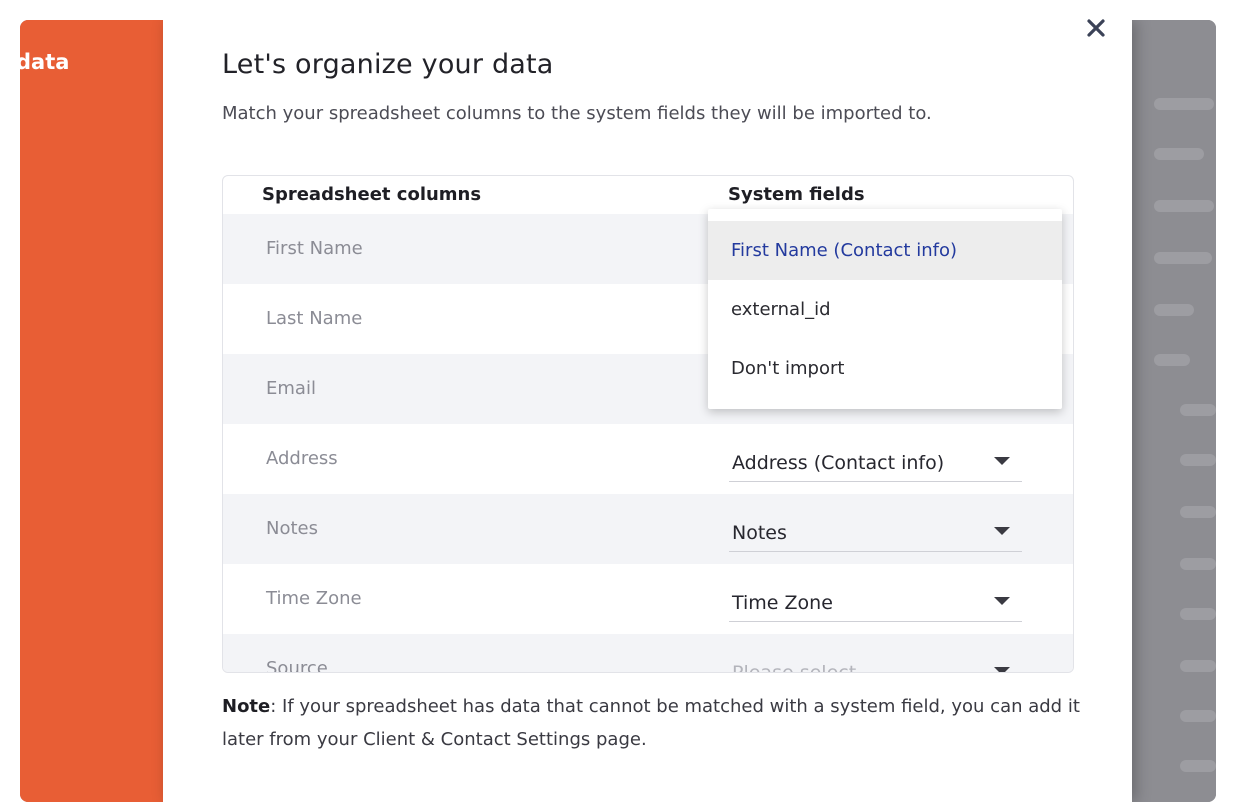 This screenshot has width=1248, height=810. I want to click on column-name: Email, so click(291, 388).